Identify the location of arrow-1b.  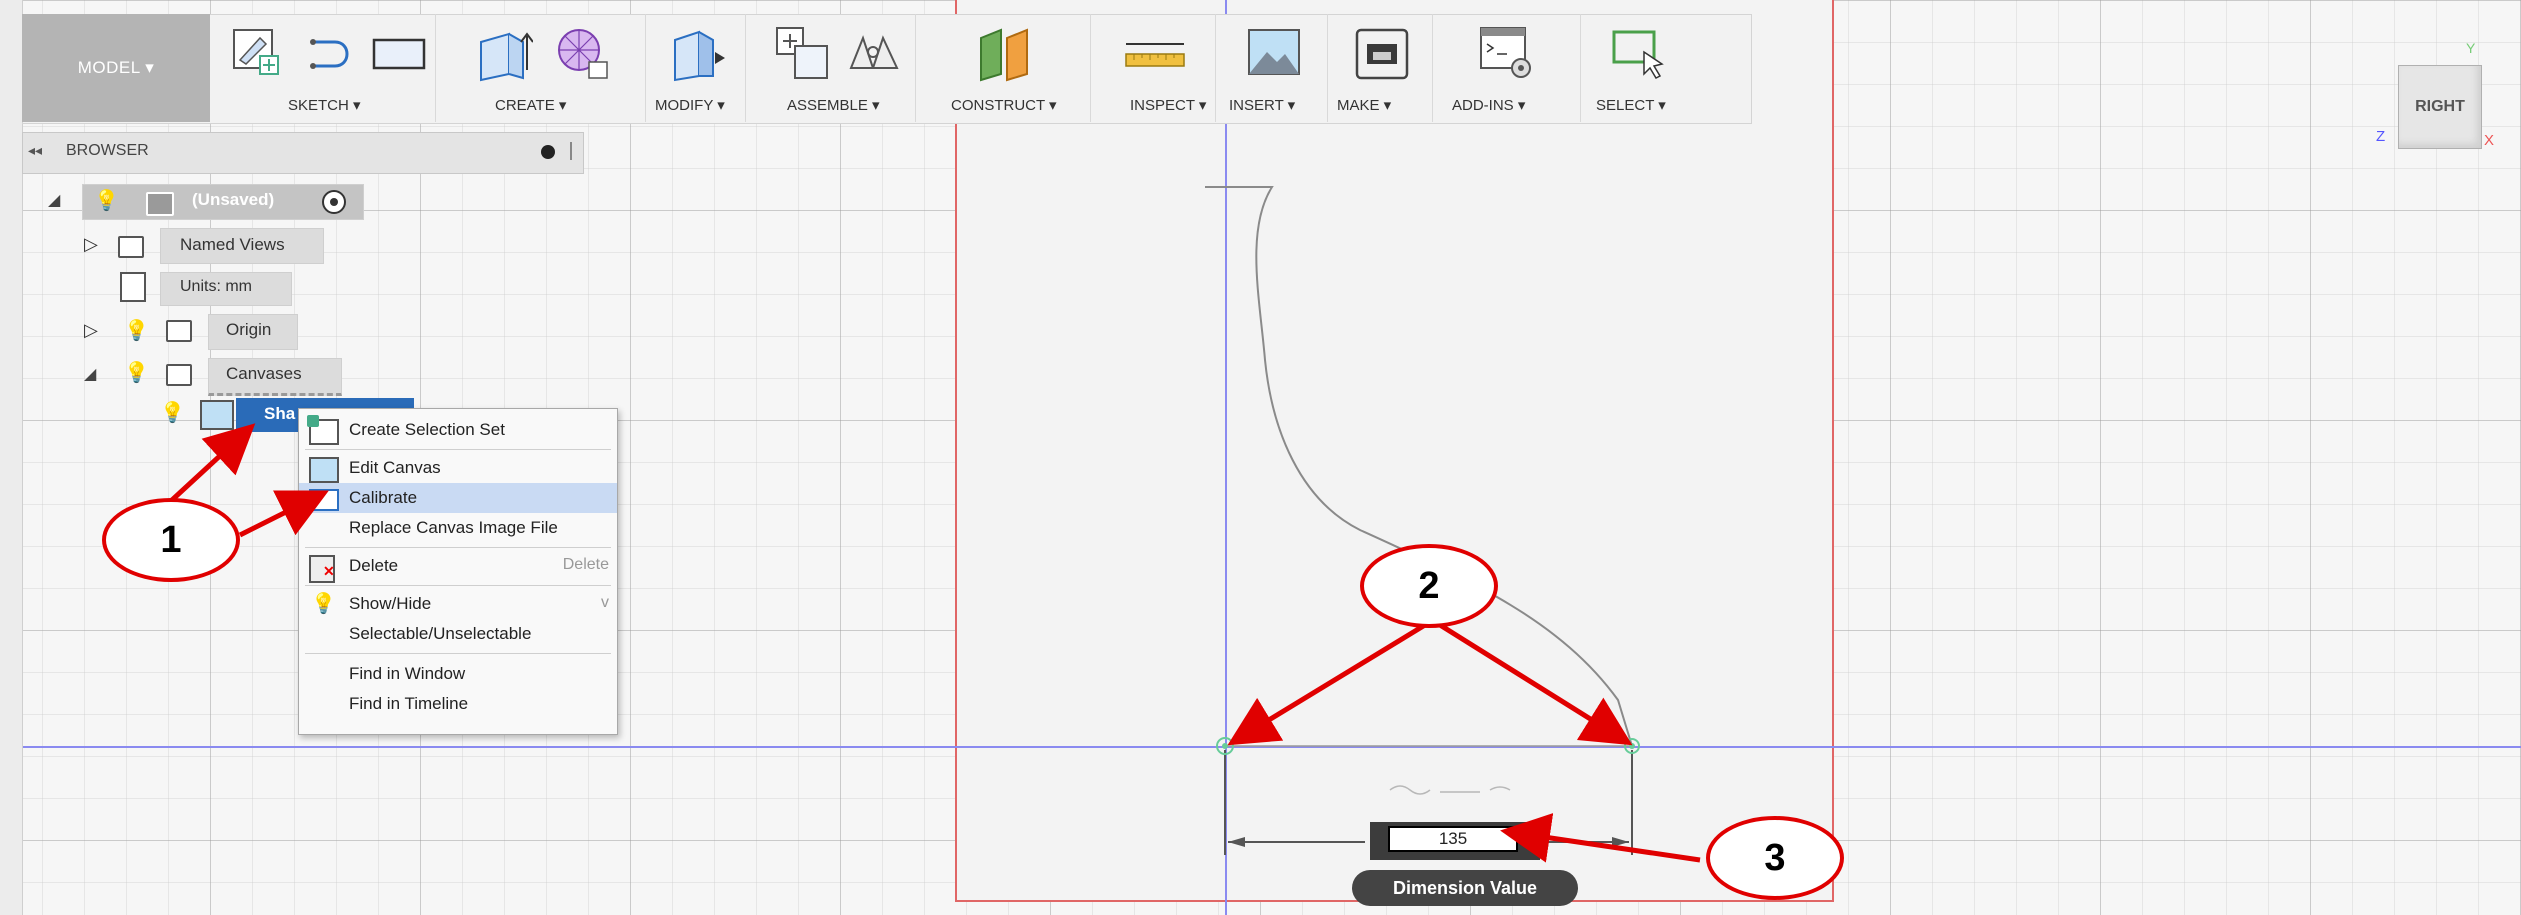
(283, 514).